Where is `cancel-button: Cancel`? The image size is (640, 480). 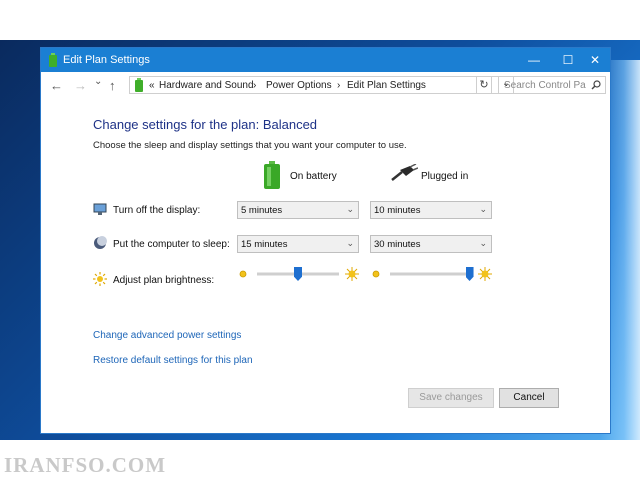
cancel-button: Cancel is located at coordinates (529, 398).